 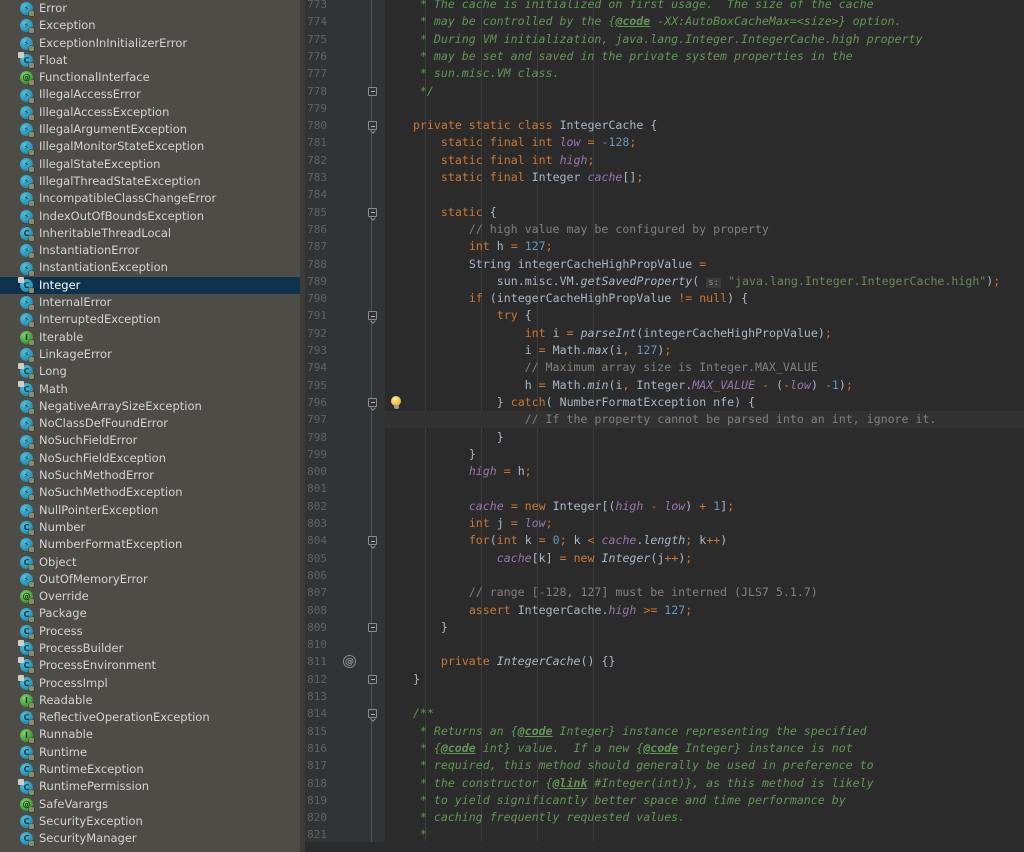 What do you see at coordinates (152, 440) in the screenshot?
I see `tree-item-nosuchfielderror: NoSuchFieldError` at bounding box center [152, 440].